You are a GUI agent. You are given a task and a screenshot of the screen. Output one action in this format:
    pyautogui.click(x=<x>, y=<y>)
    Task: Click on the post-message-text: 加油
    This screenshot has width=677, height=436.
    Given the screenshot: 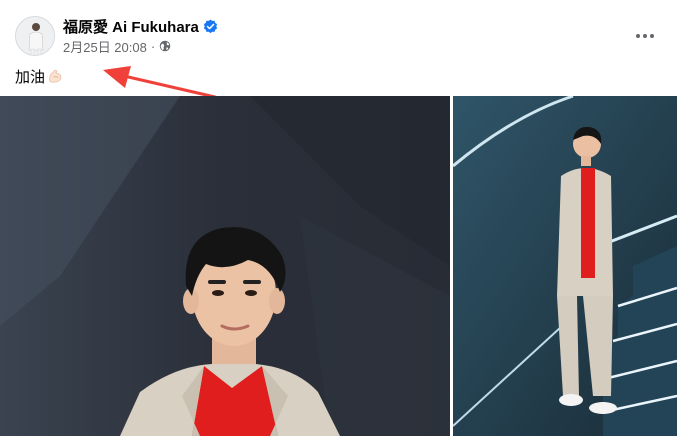 What is the action you would take?
    pyautogui.click(x=30, y=76)
    